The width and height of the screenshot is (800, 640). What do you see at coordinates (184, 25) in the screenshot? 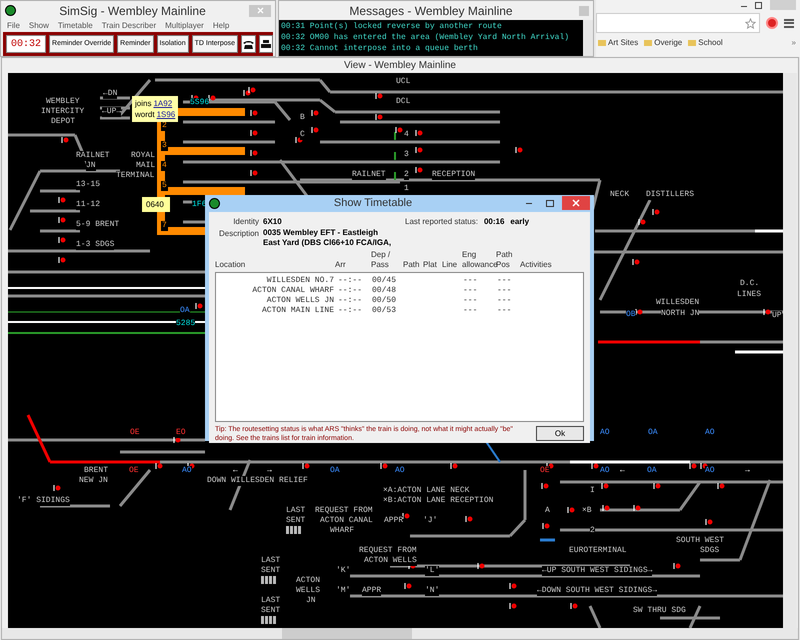
I see `menu-item: Multiplayer` at bounding box center [184, 25].